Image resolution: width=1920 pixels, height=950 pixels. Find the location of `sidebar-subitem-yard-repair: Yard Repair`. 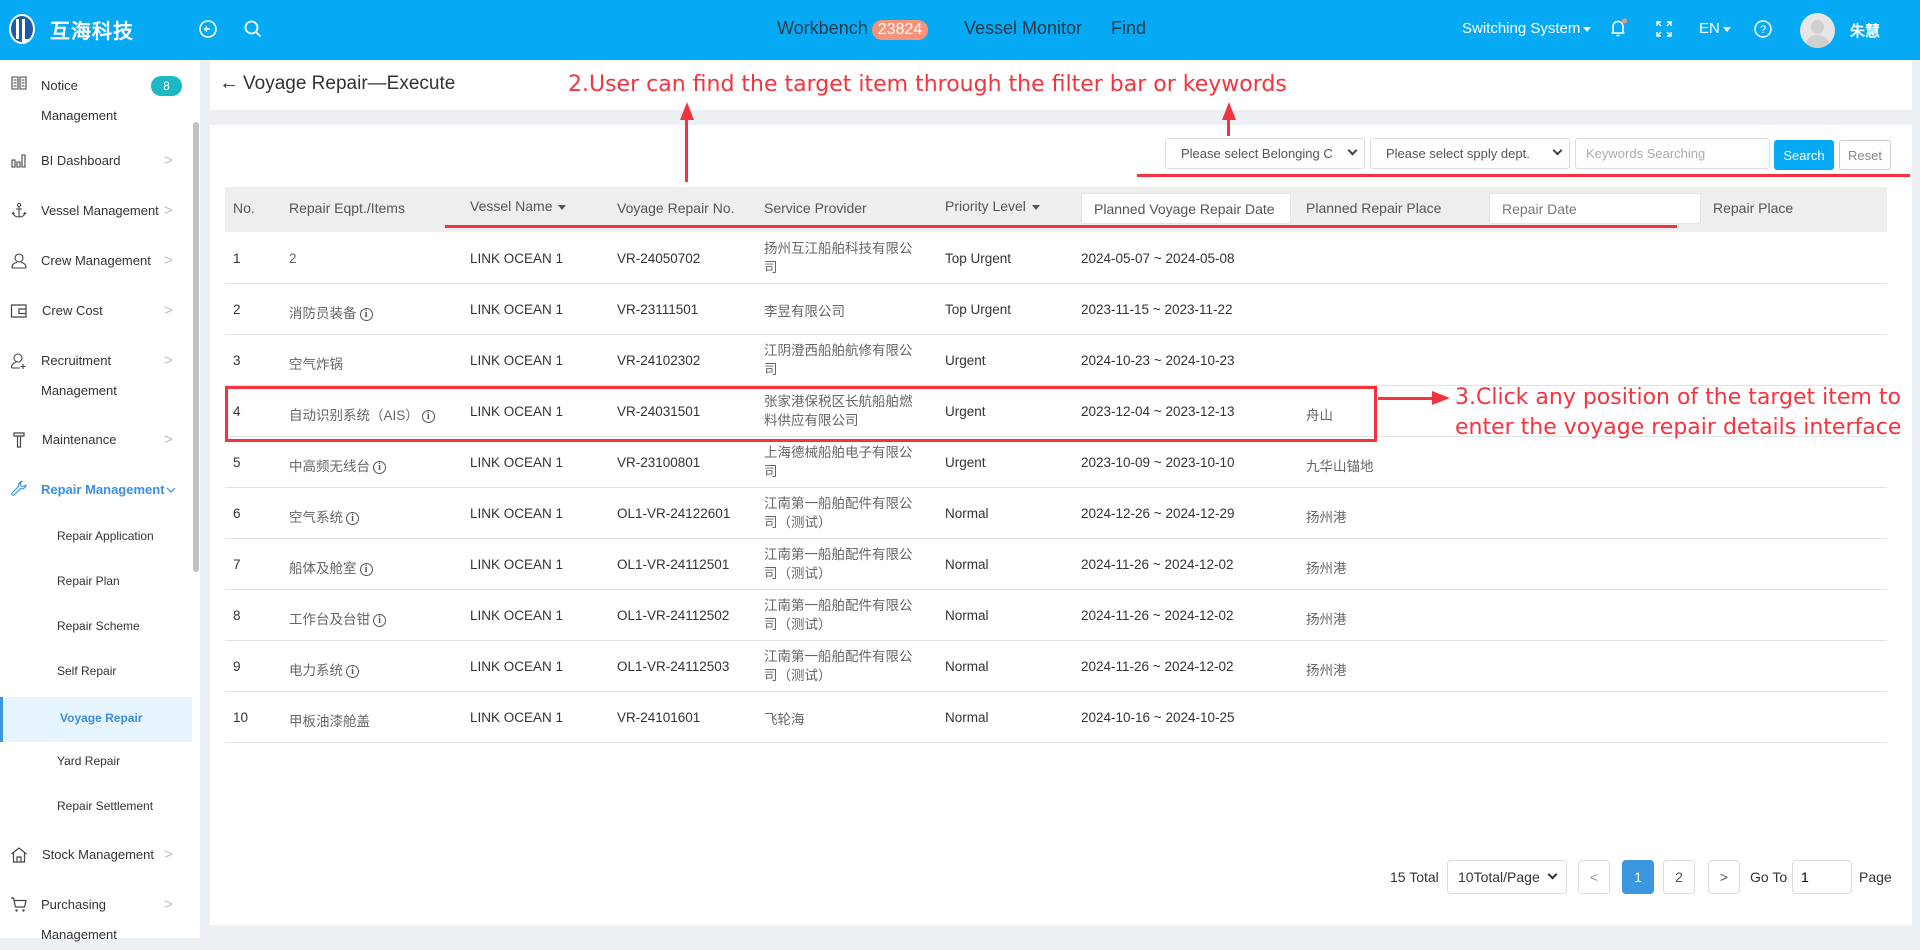

sidebar-subitem-yard-repair: Yard Repair is located at coordinates (96, 762).